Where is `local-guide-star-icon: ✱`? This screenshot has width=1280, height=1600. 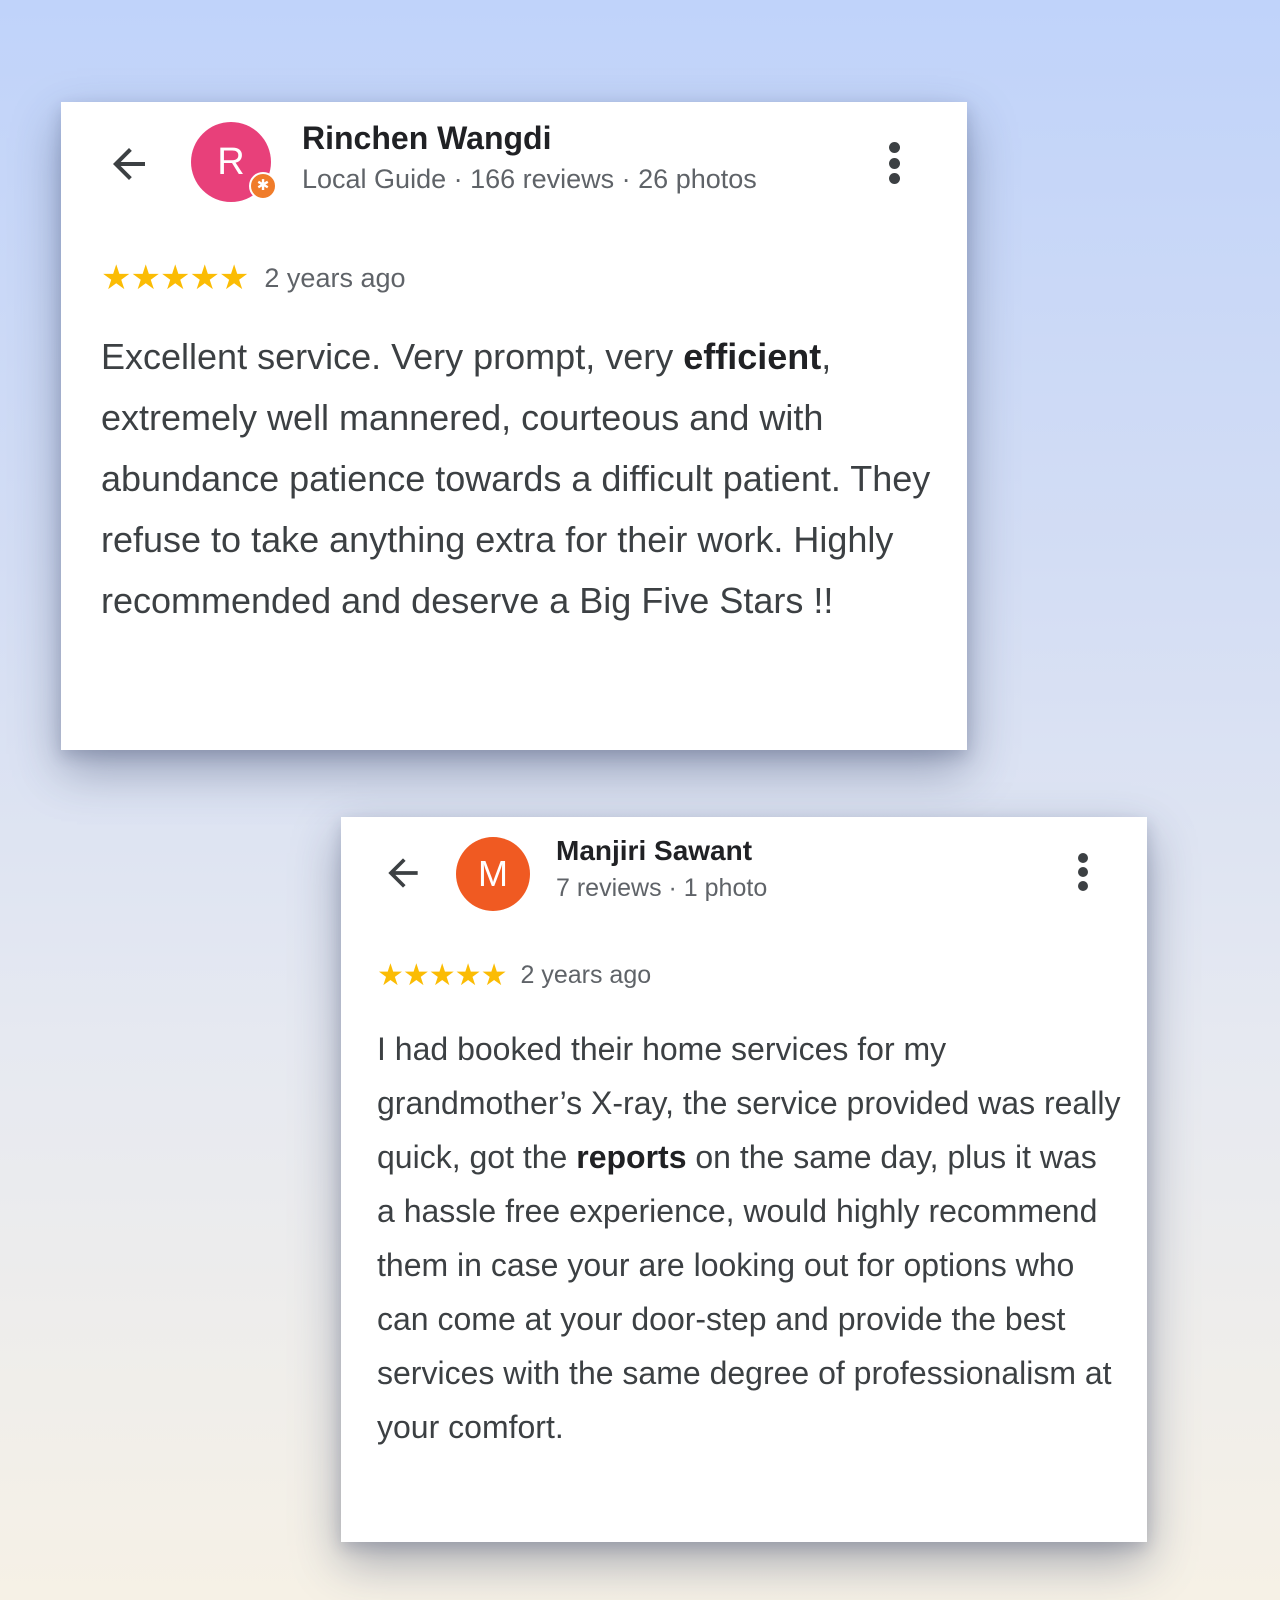
local-guide-star-icon: ✱ is located at coordinates (263, 186).